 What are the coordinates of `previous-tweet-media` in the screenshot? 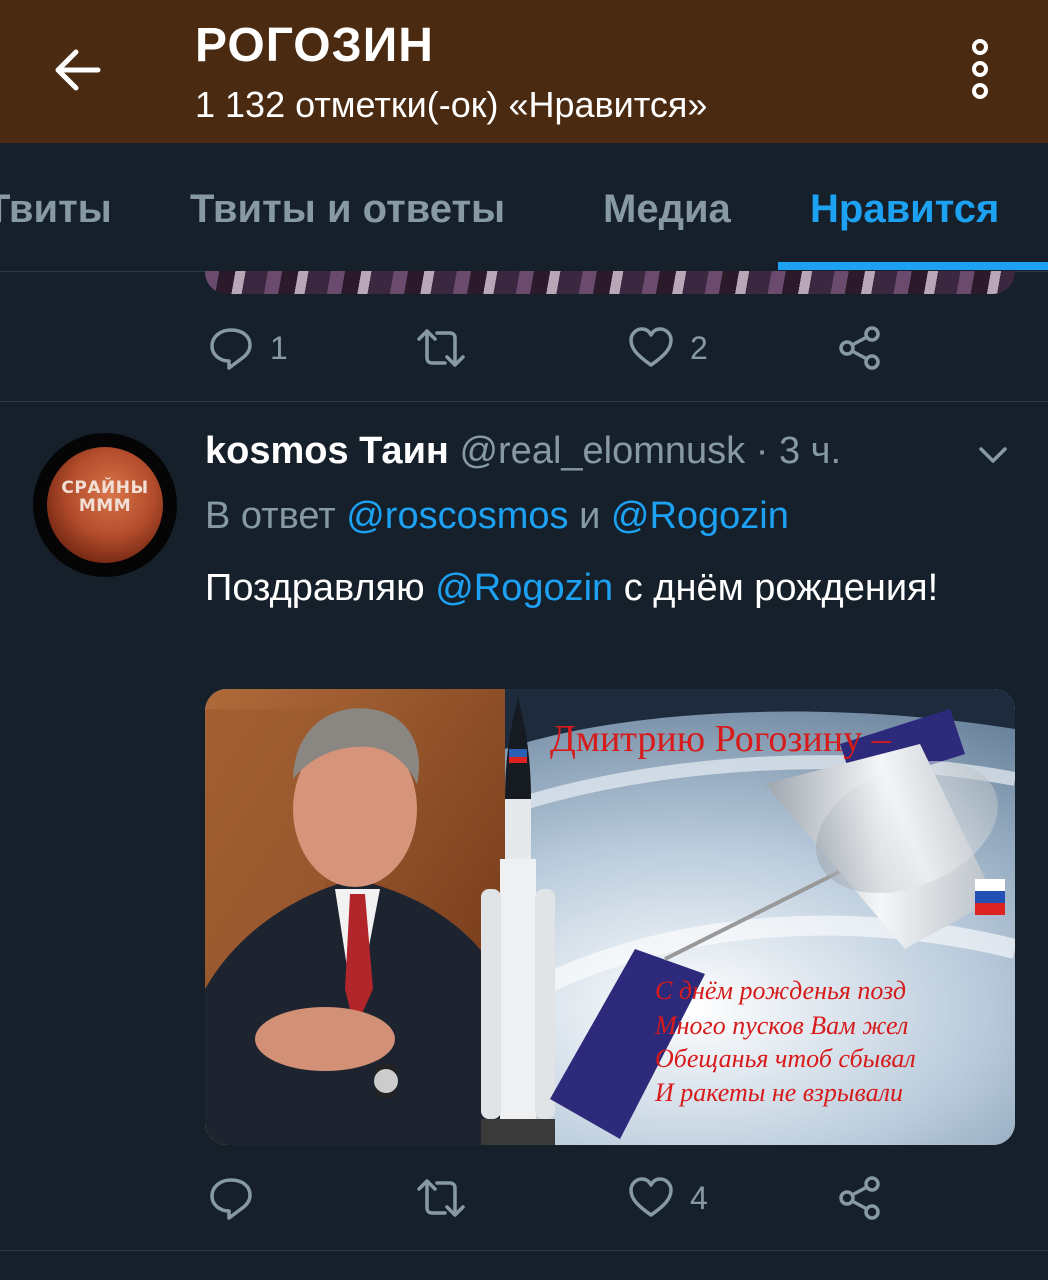 It's located at (610, 282).